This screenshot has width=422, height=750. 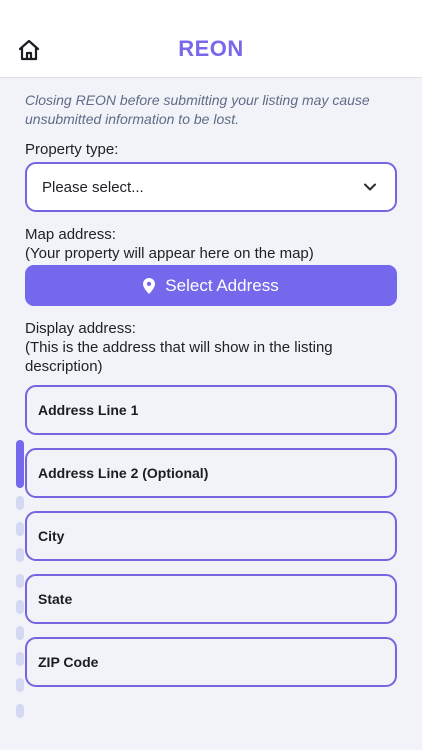 I want to click on city-field, so click(x=211, y=536).